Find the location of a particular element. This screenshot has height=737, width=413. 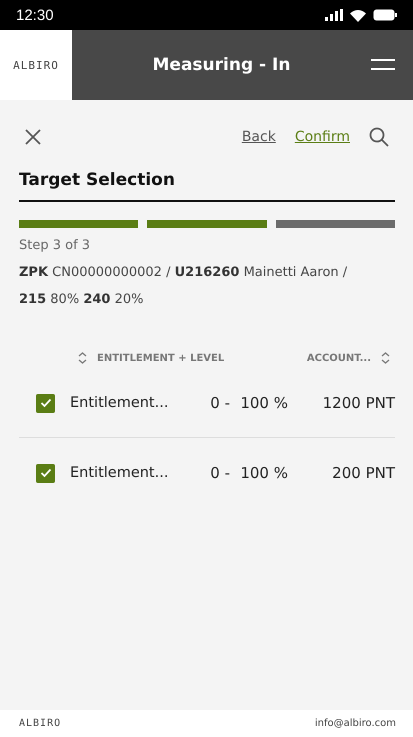

wifi-icon is located at coordinates (358, 15).